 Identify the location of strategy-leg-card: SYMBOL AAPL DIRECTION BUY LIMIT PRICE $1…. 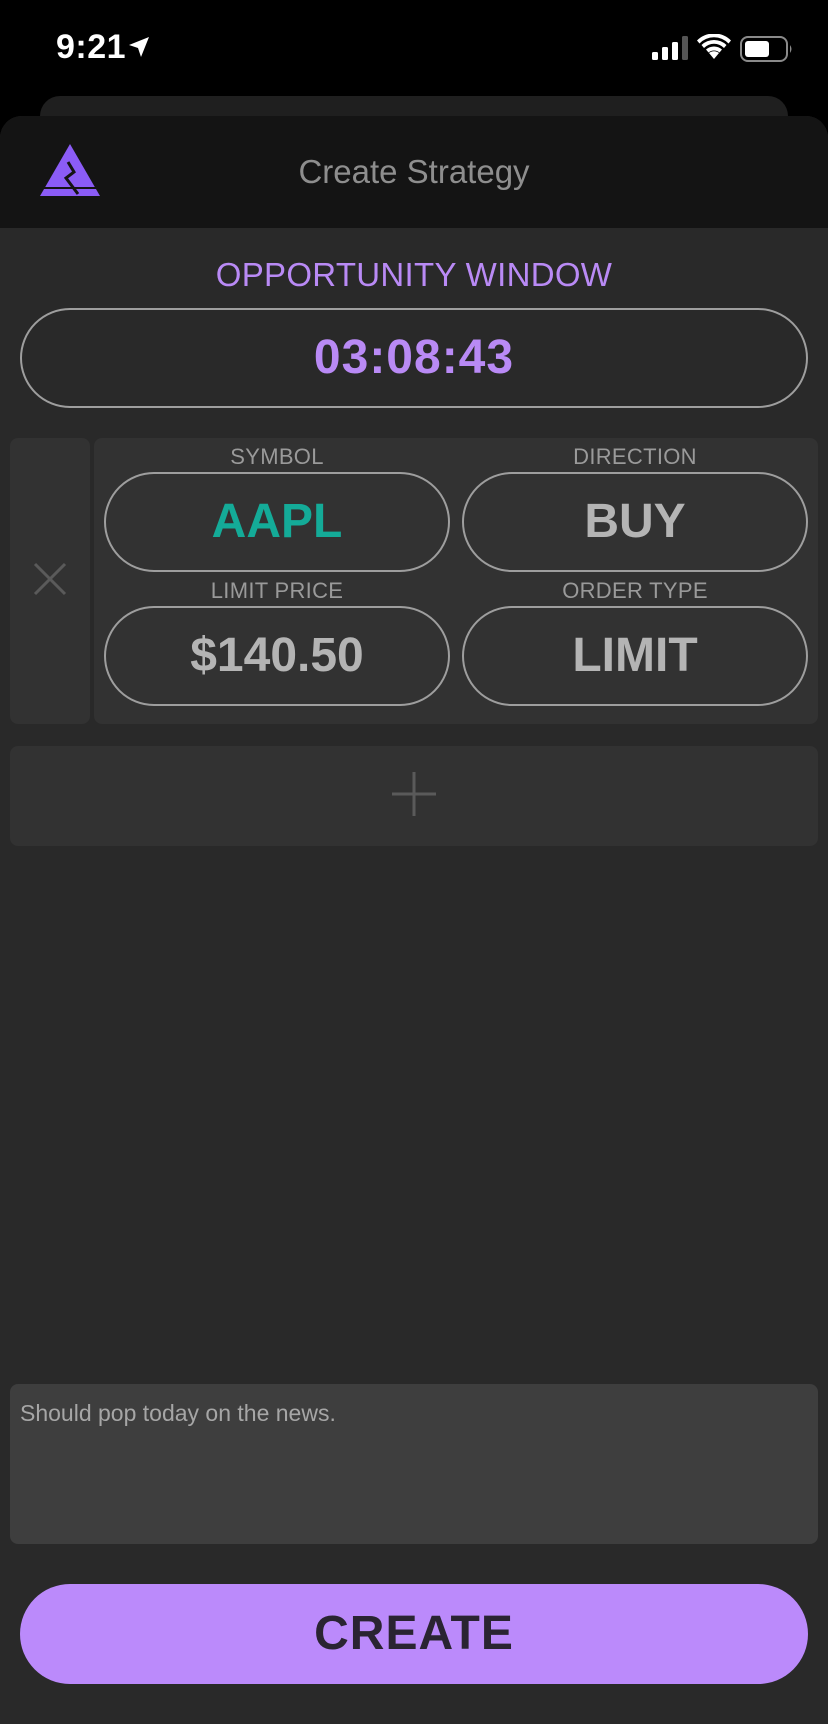
(456, 581).